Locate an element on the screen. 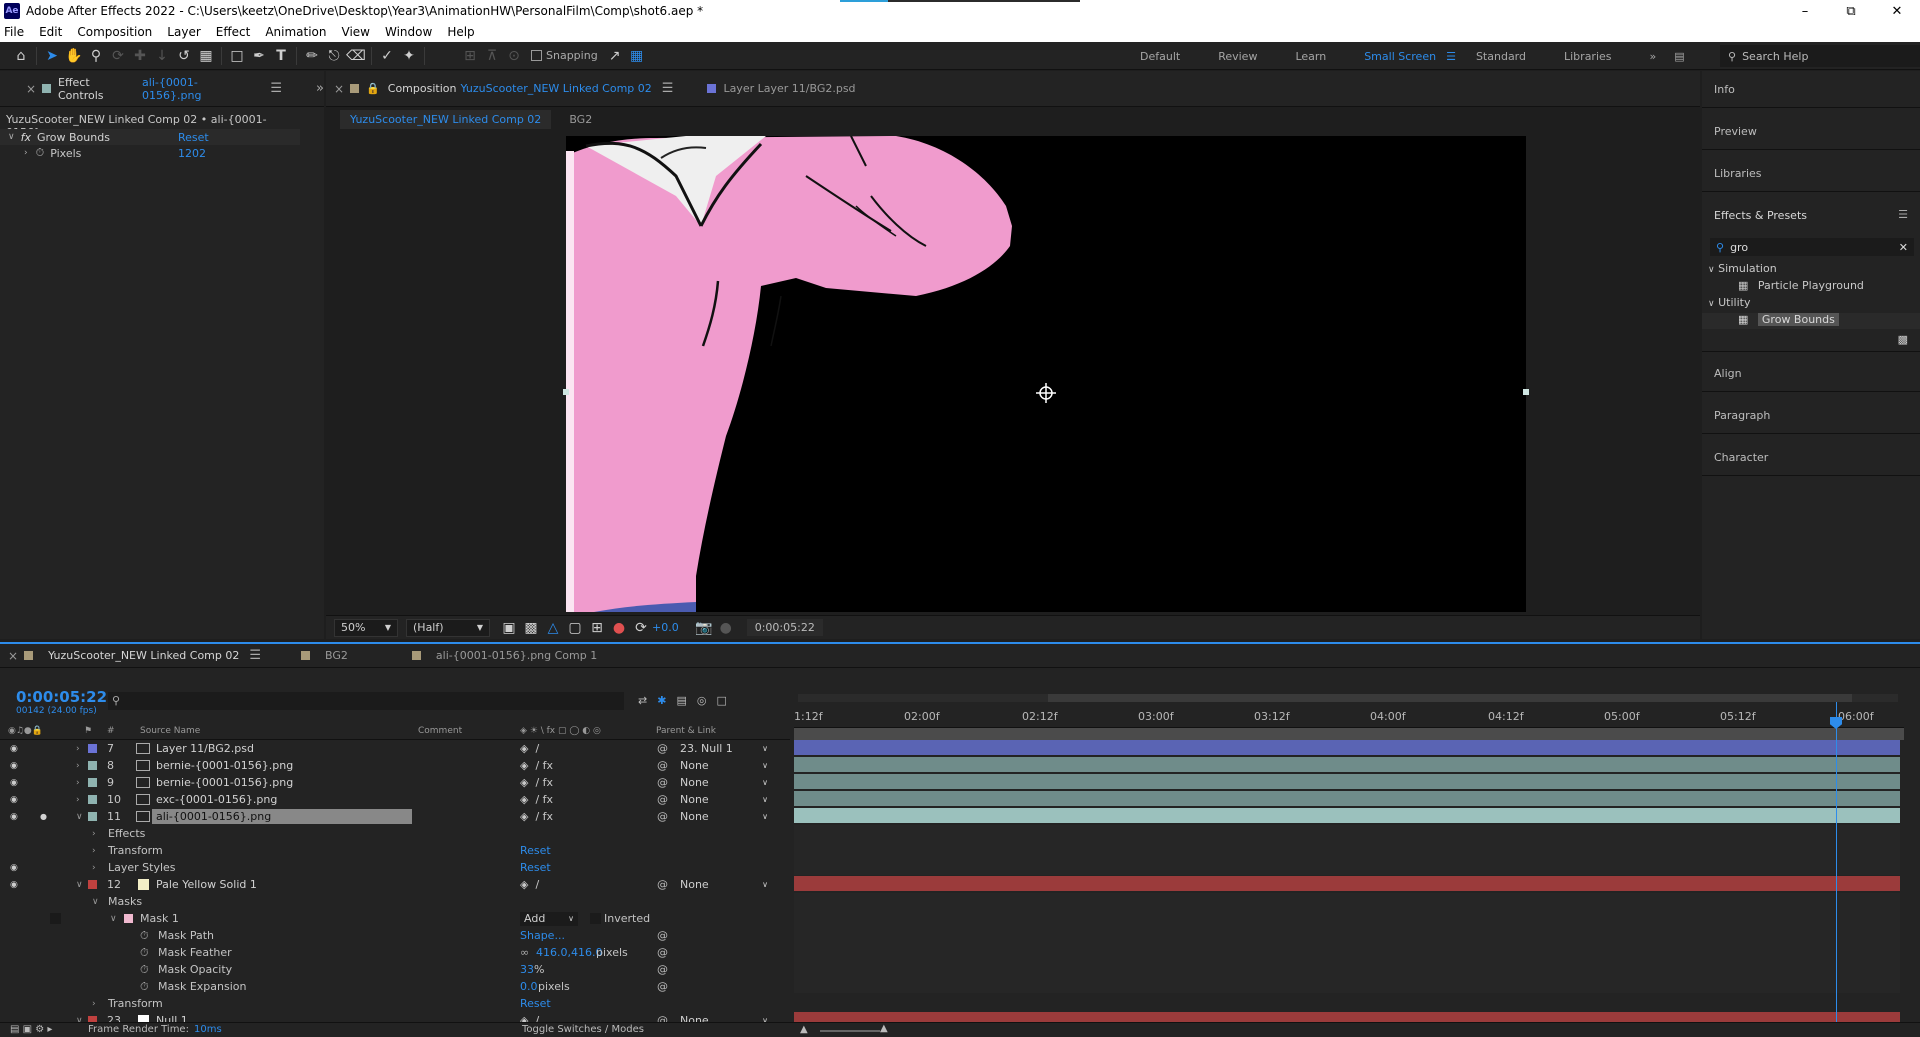  frame-blending-icon: ▤ is located at coordinates (681, 700).